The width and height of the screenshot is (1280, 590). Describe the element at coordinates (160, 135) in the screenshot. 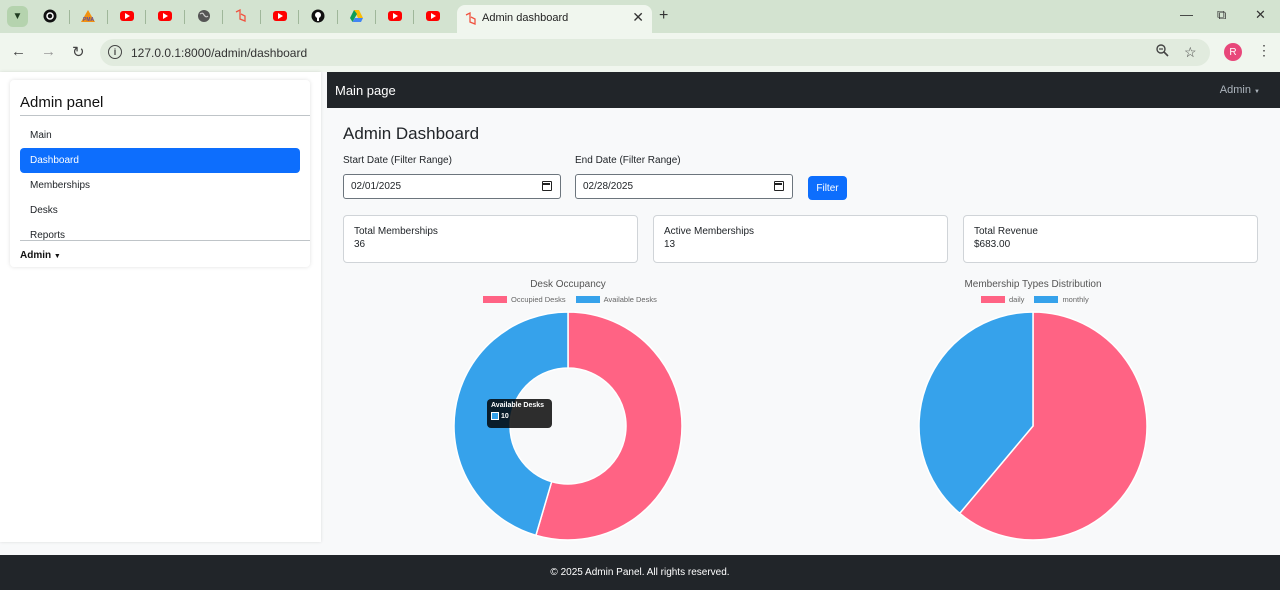

I see `sidebar-item-main: Main` at that location.